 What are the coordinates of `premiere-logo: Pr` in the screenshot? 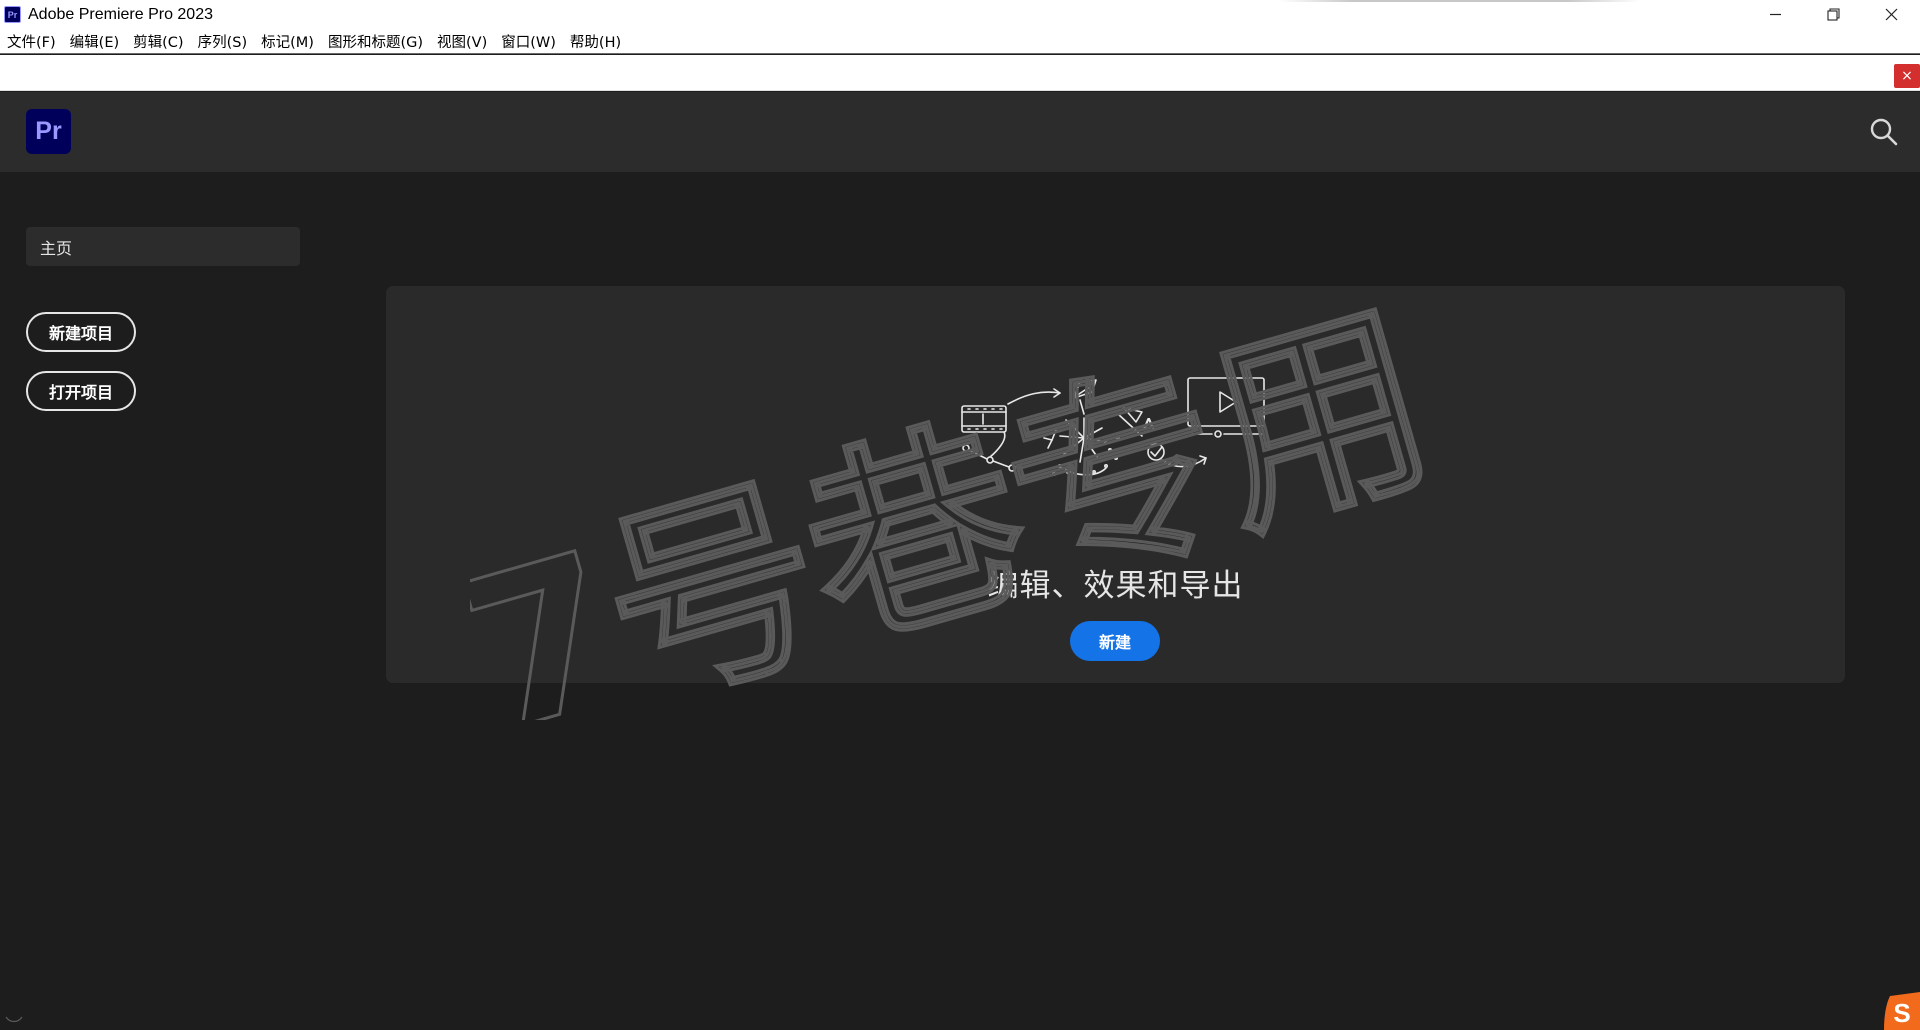 It's located at (48, 131).